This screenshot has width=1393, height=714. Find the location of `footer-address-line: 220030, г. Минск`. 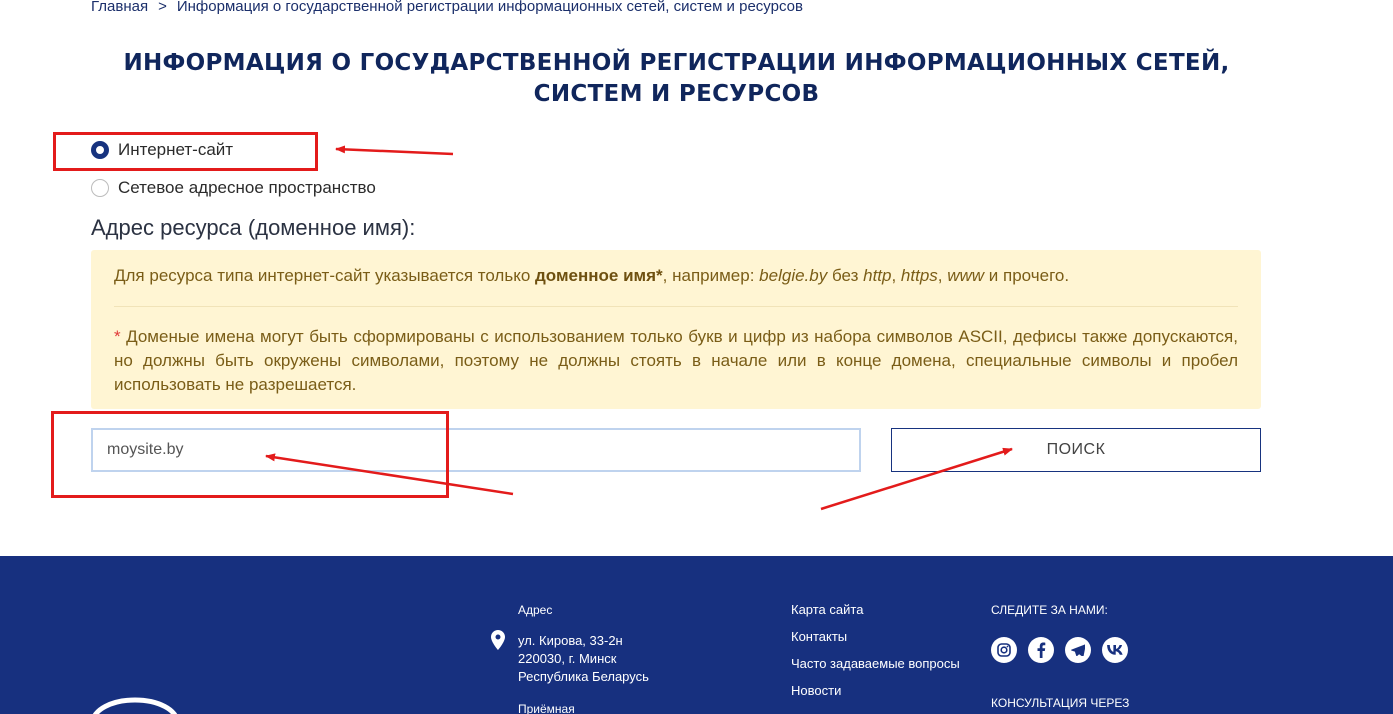

footer-address-line: 220030, г. Минск is located at coordinates (567, 658).